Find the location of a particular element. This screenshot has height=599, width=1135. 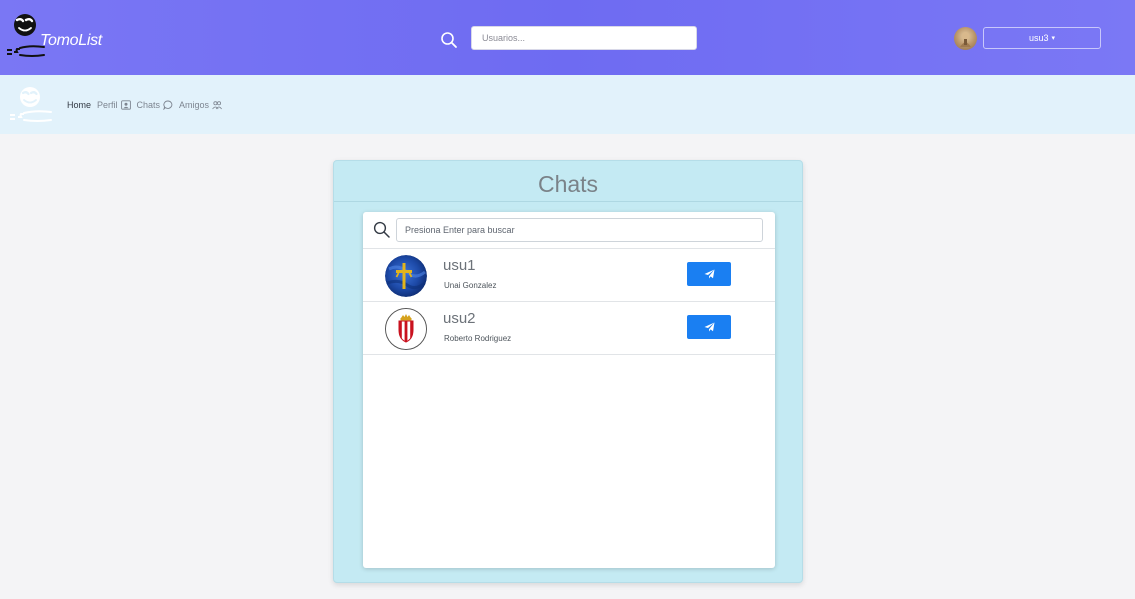

chat-bubble-icon is located at coordinates (168, 105).